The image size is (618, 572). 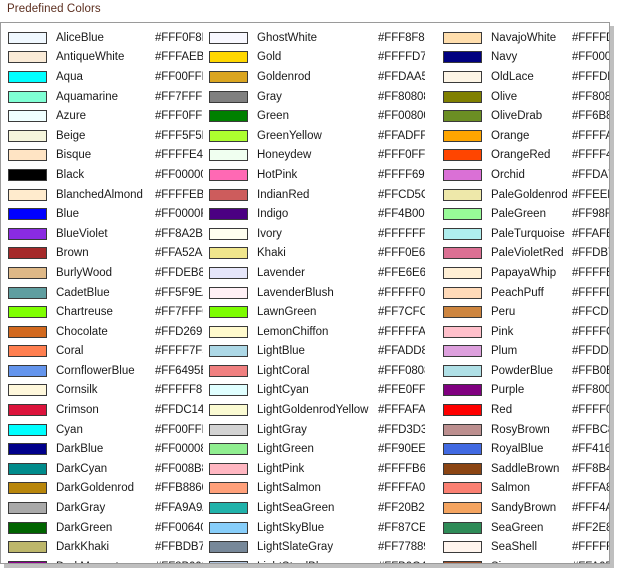 What do you see at coordinates (105, 528) in the screenshot?
I see `color-row: DarkGreen #FF006400` at bounding box center [105, 528].